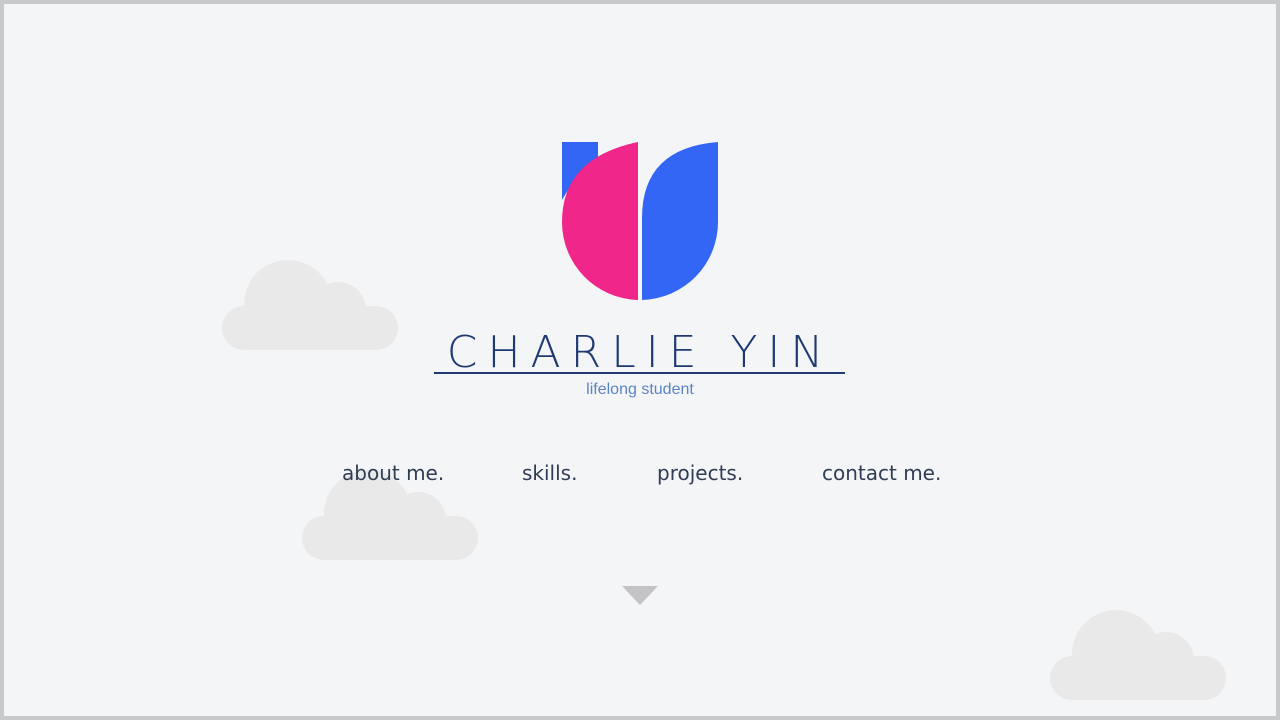 The width and height of the screenshot is (1280, 720). I want to click on chevron-down-icon, so click(640, 595).